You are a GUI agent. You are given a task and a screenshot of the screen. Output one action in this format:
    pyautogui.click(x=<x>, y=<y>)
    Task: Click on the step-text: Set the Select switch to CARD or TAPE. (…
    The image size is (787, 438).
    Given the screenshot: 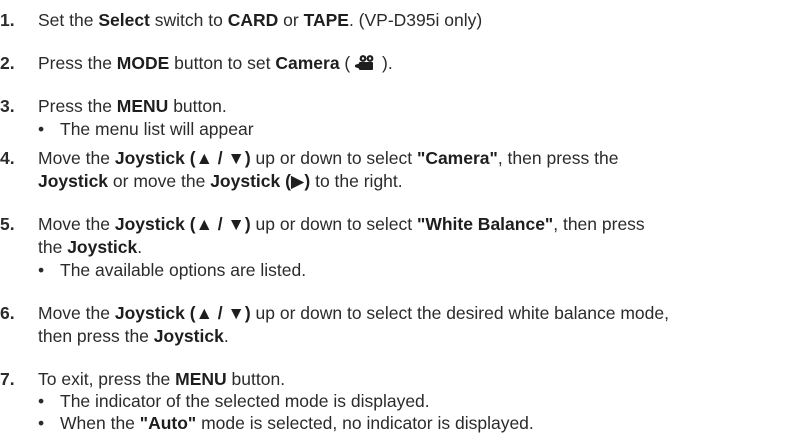 What is the action you would take?
    pyautogui.click(x=260, y=20)
    